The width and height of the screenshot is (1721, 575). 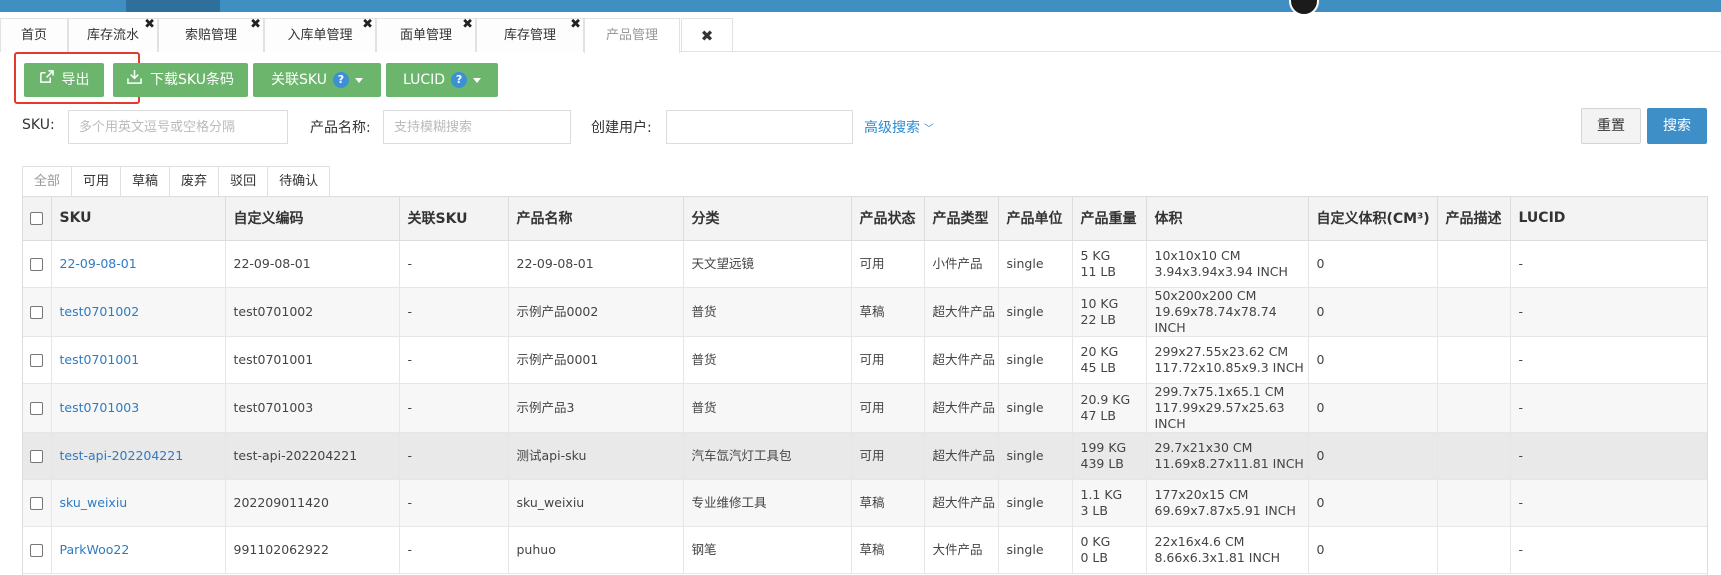 I want to click on sku-link: sku_weixiu, so click(x=94, y=502).